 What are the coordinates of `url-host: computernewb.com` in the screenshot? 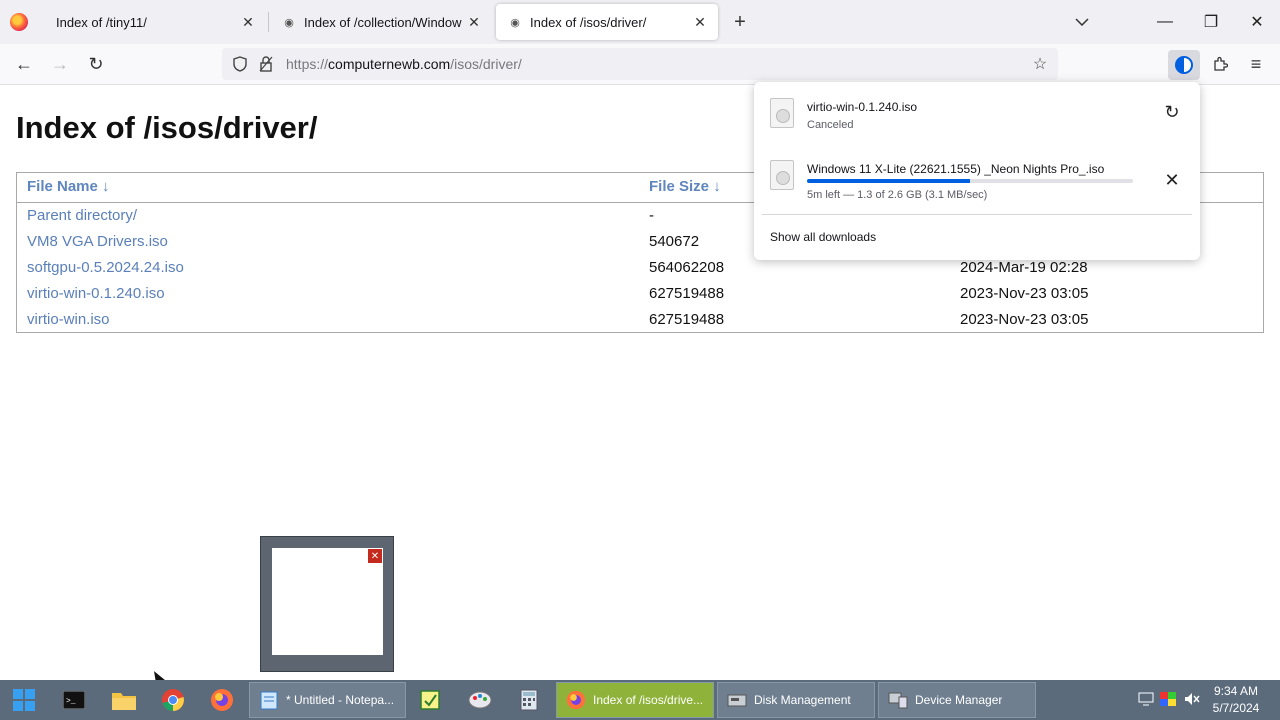 It's located at (389, 64).